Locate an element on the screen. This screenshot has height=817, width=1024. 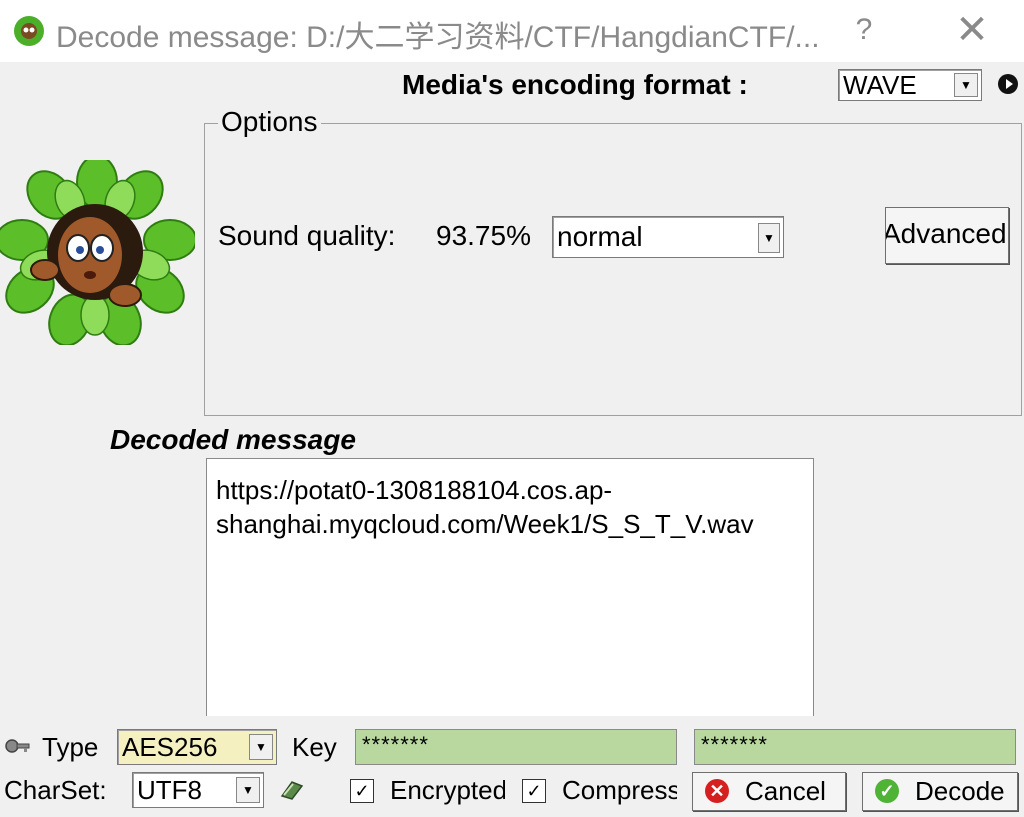
key-label: Key is located at coordinates (314, 747).